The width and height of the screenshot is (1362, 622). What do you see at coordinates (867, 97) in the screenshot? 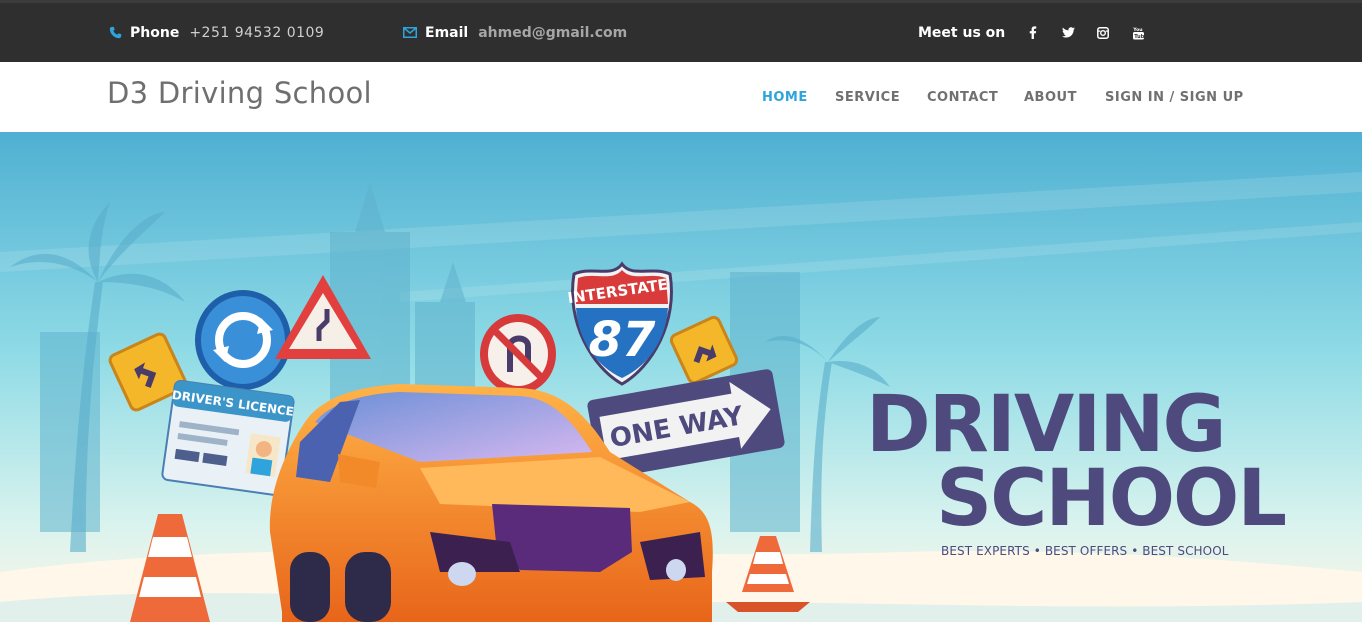
I see `nav-service: SERVICE` at bounding box center [867, 97].